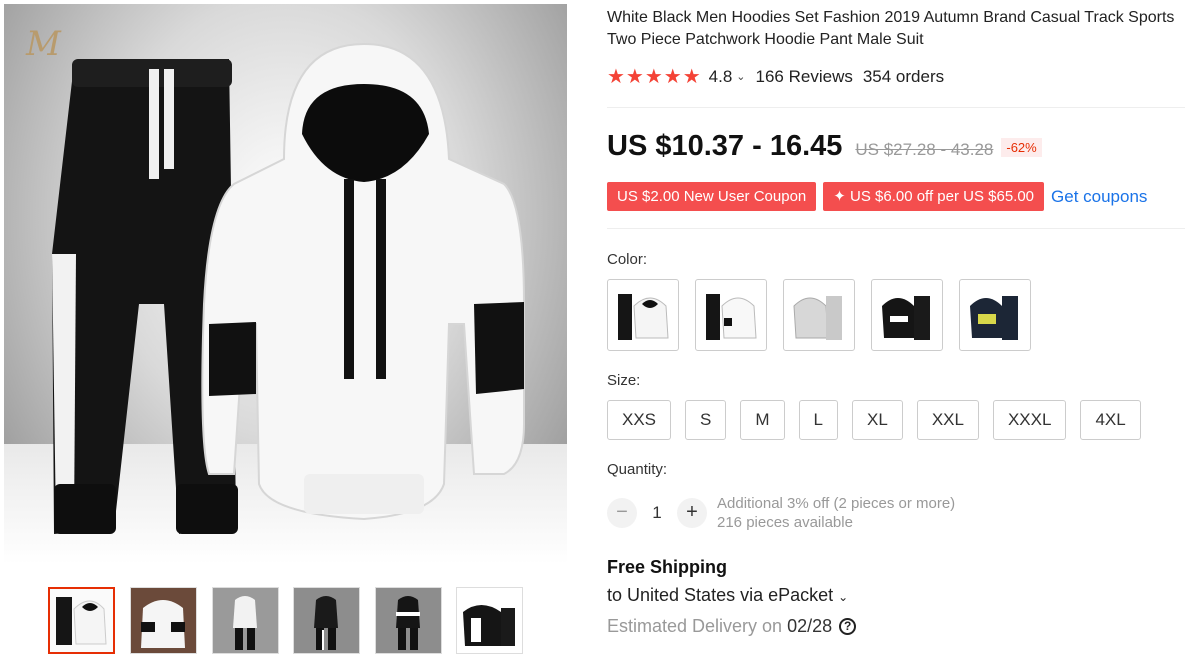 Image resolution: width=1185 pixels, height=661 pixels. Describe the element at coordinates (1029, 420) in the screenshot. I see `size-option-xxxl: XXXL` at that location.